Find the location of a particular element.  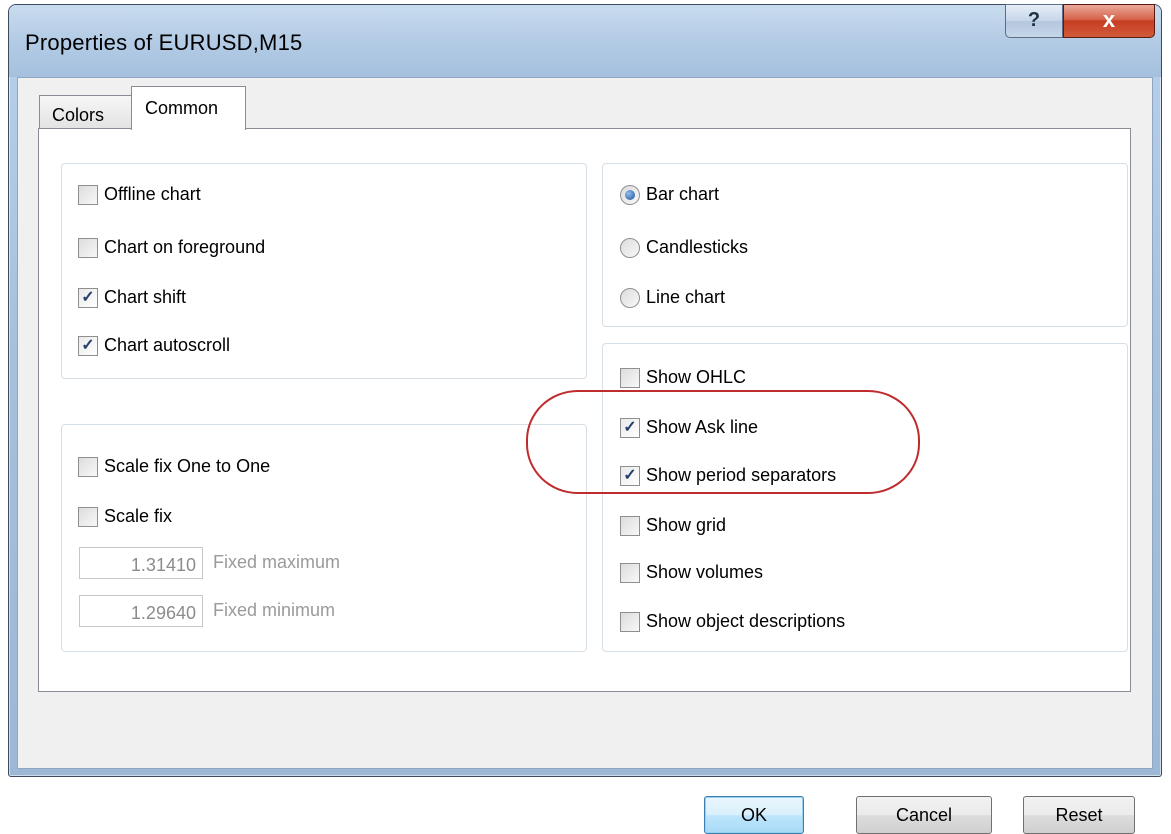

fixed-minimum-label: Fixed minimum is located at coordinates (274, 610).